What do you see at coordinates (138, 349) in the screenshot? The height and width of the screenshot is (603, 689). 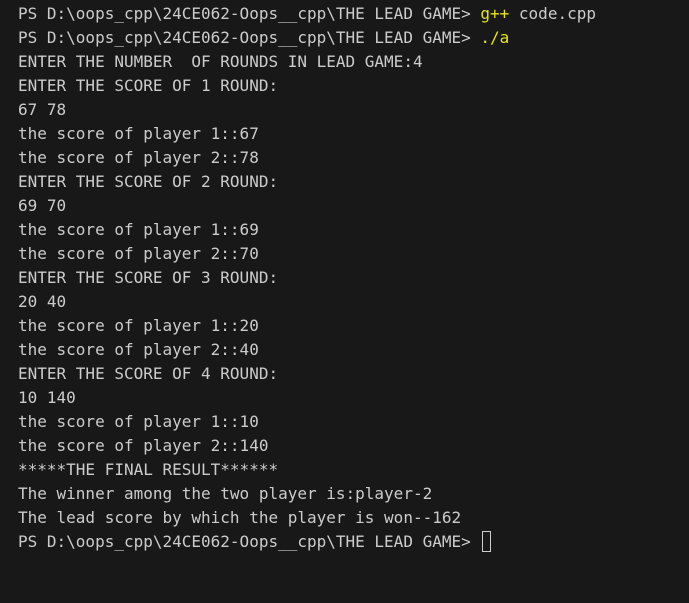 I see `output-line: the score of player 2::40` at bounding box center [138, 349].